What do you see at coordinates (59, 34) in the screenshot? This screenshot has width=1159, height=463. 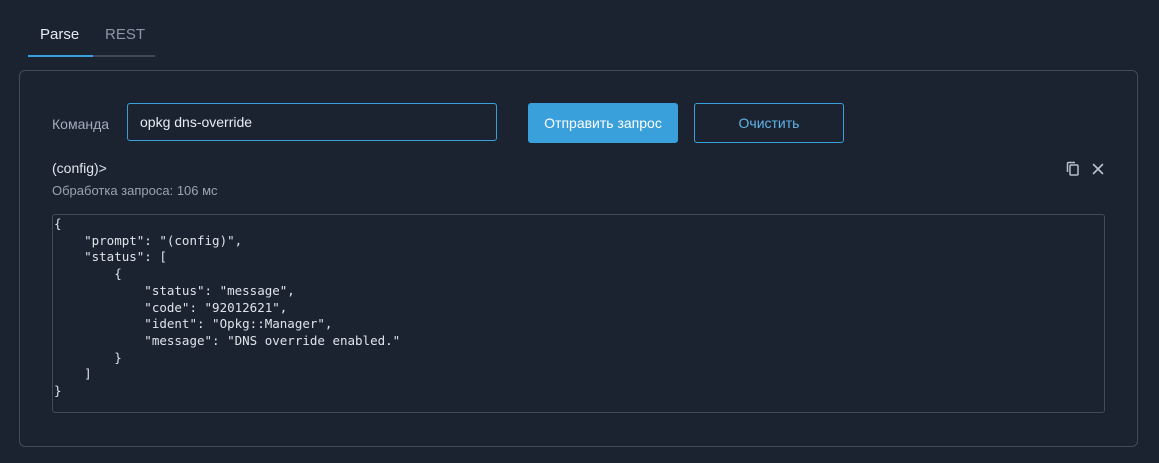 I see `tab-parse: Parse` at bounding box center [59, 34].